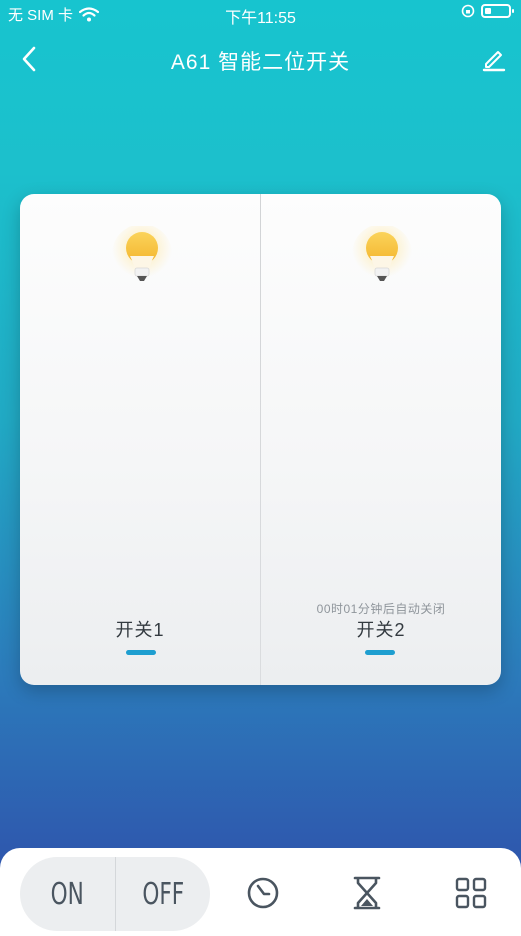 The image size is (521, 936). I want to click on on-off-toggle-group: ON OFF, so click(115, 894).